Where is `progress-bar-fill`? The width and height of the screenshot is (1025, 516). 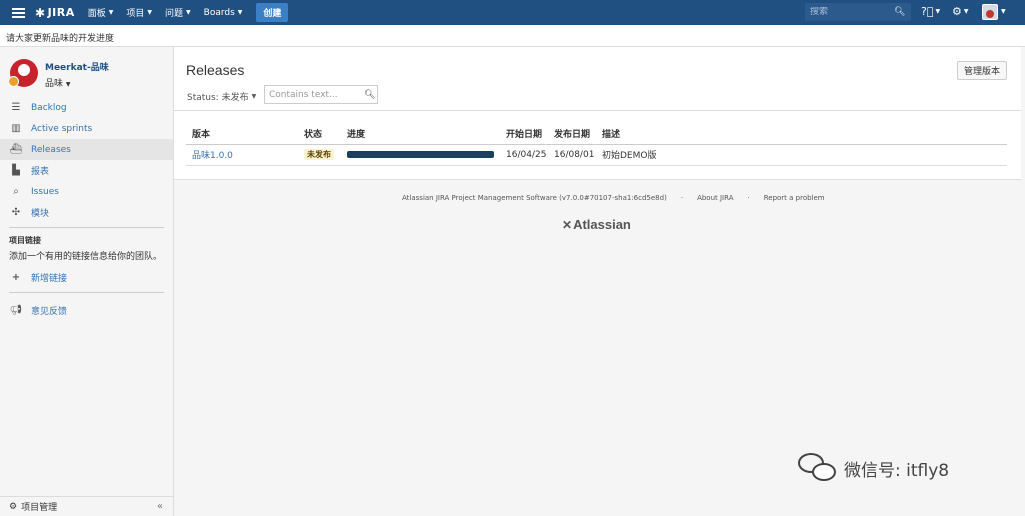
progress-bar-fill is located at coordinates (420, 154).